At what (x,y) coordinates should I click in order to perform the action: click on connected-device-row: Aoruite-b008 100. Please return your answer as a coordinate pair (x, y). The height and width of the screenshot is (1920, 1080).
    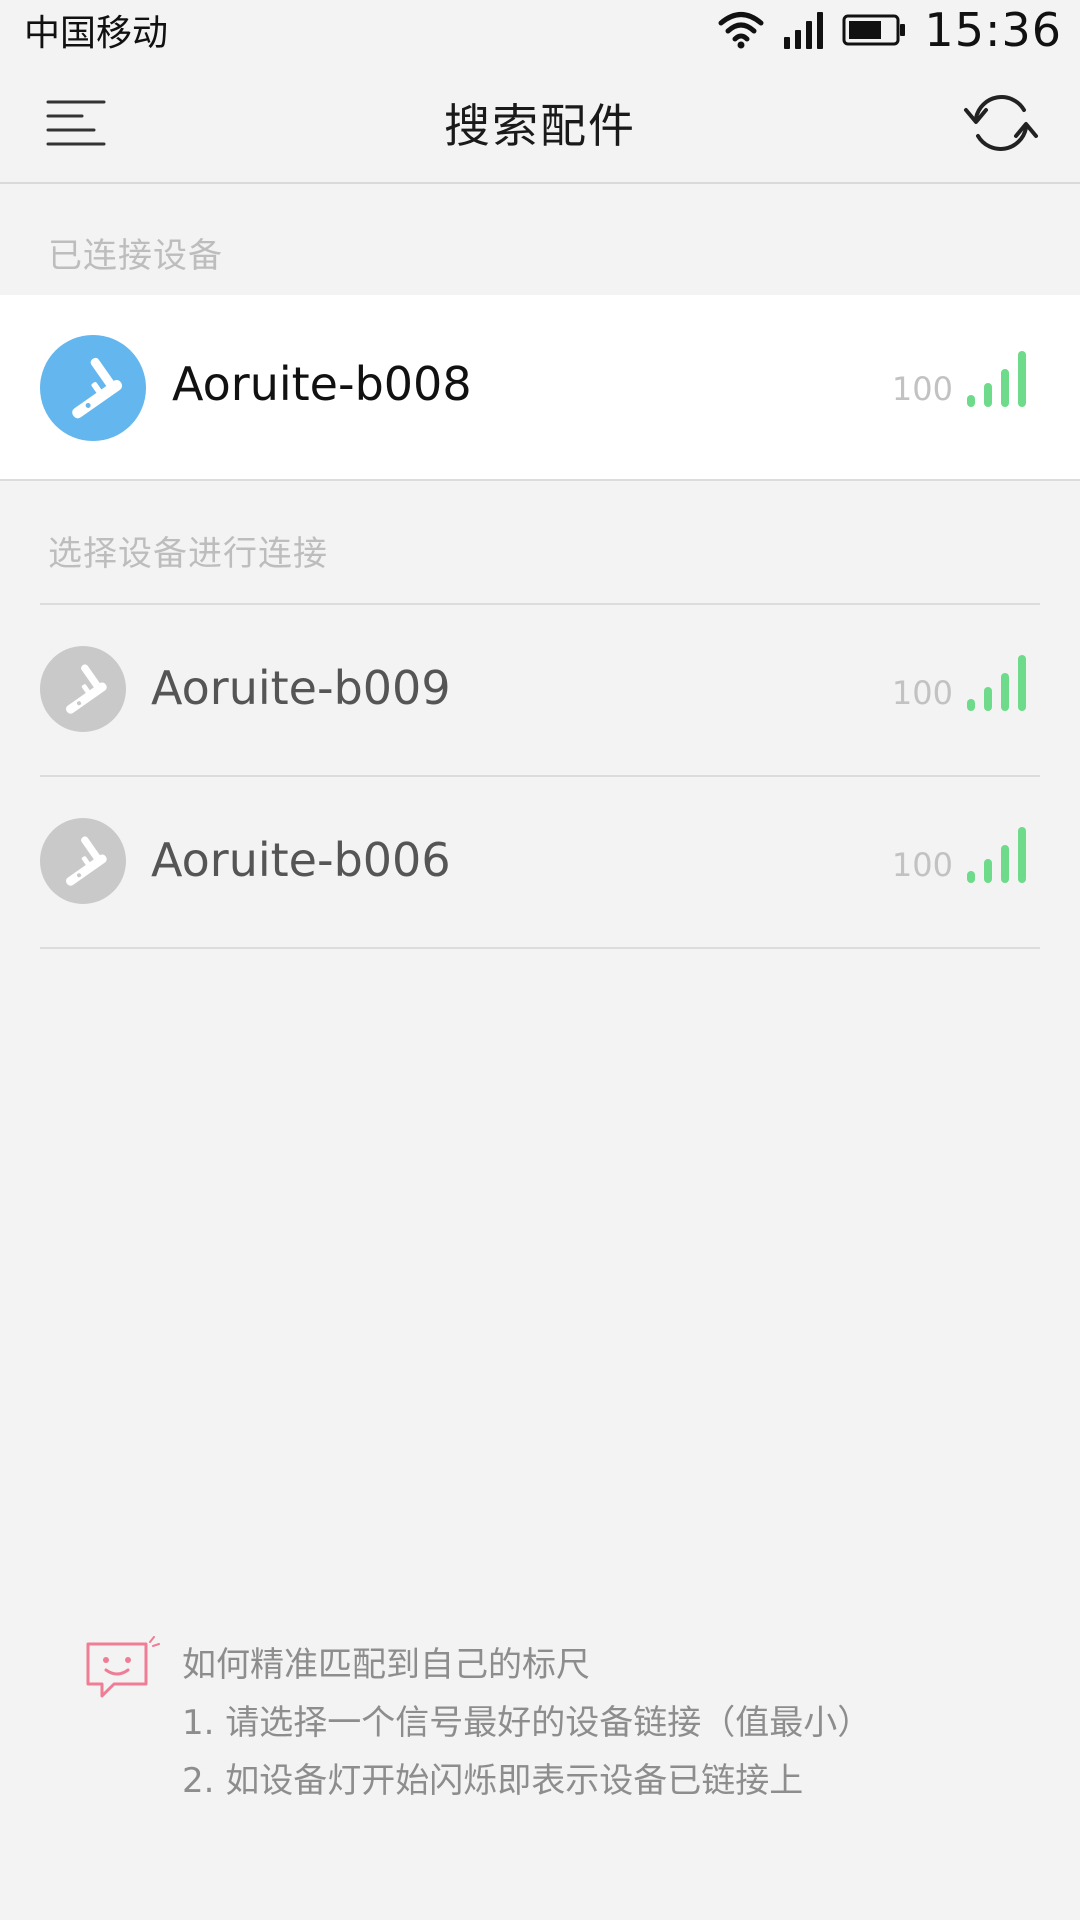
    Looking at the image, I should click on (540, 388).